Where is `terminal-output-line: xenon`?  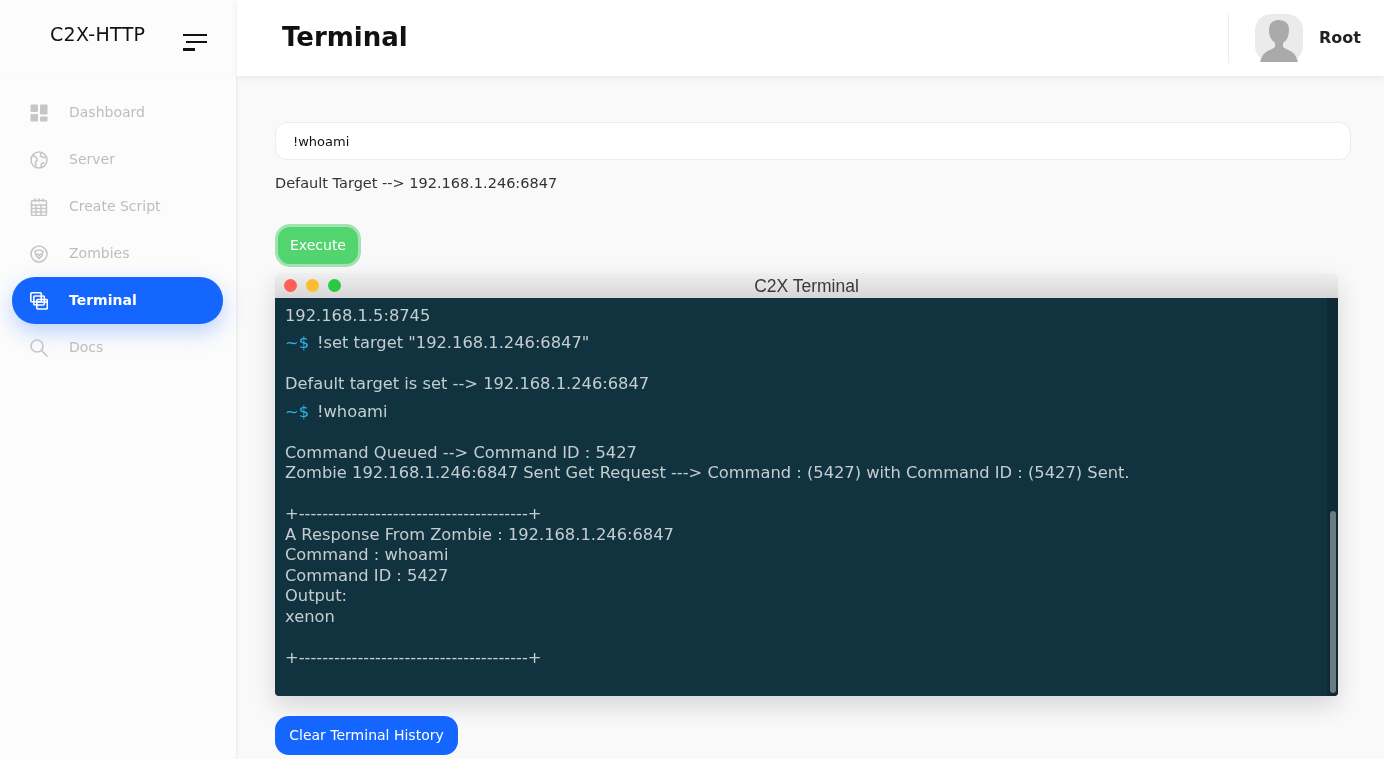 terminal-output-line: xenon is located at coordinates (310, 617).